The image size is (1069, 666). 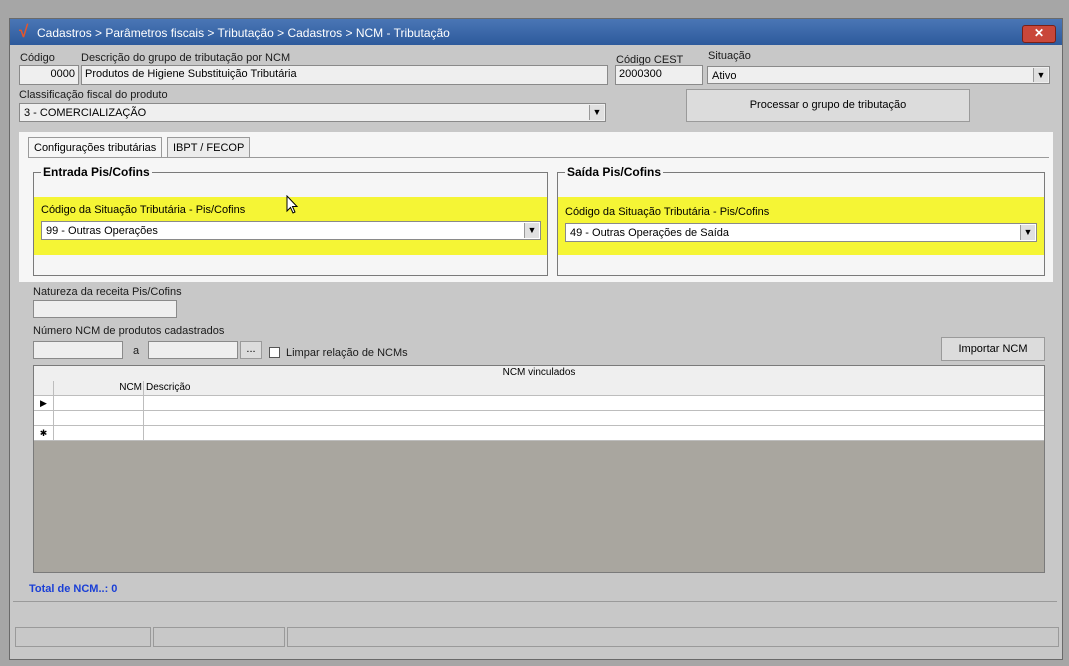 What do you see at coordinates (129, 331) in the screenshot?
I see `ncm-range-label: Número NCM de produtos cadastrados` at bounding box center [129, 331].